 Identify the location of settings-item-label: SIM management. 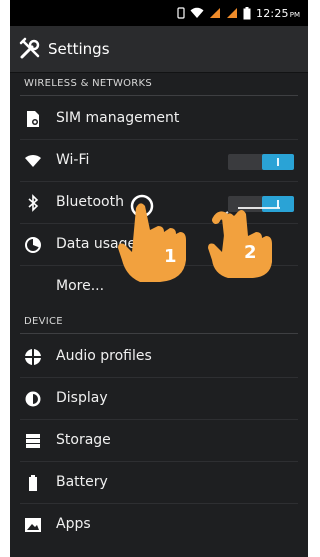
(118, 118).